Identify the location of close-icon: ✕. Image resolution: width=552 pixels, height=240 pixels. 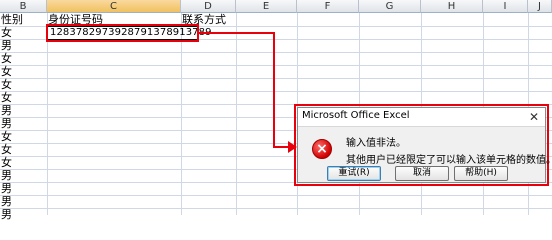
(534, 117).